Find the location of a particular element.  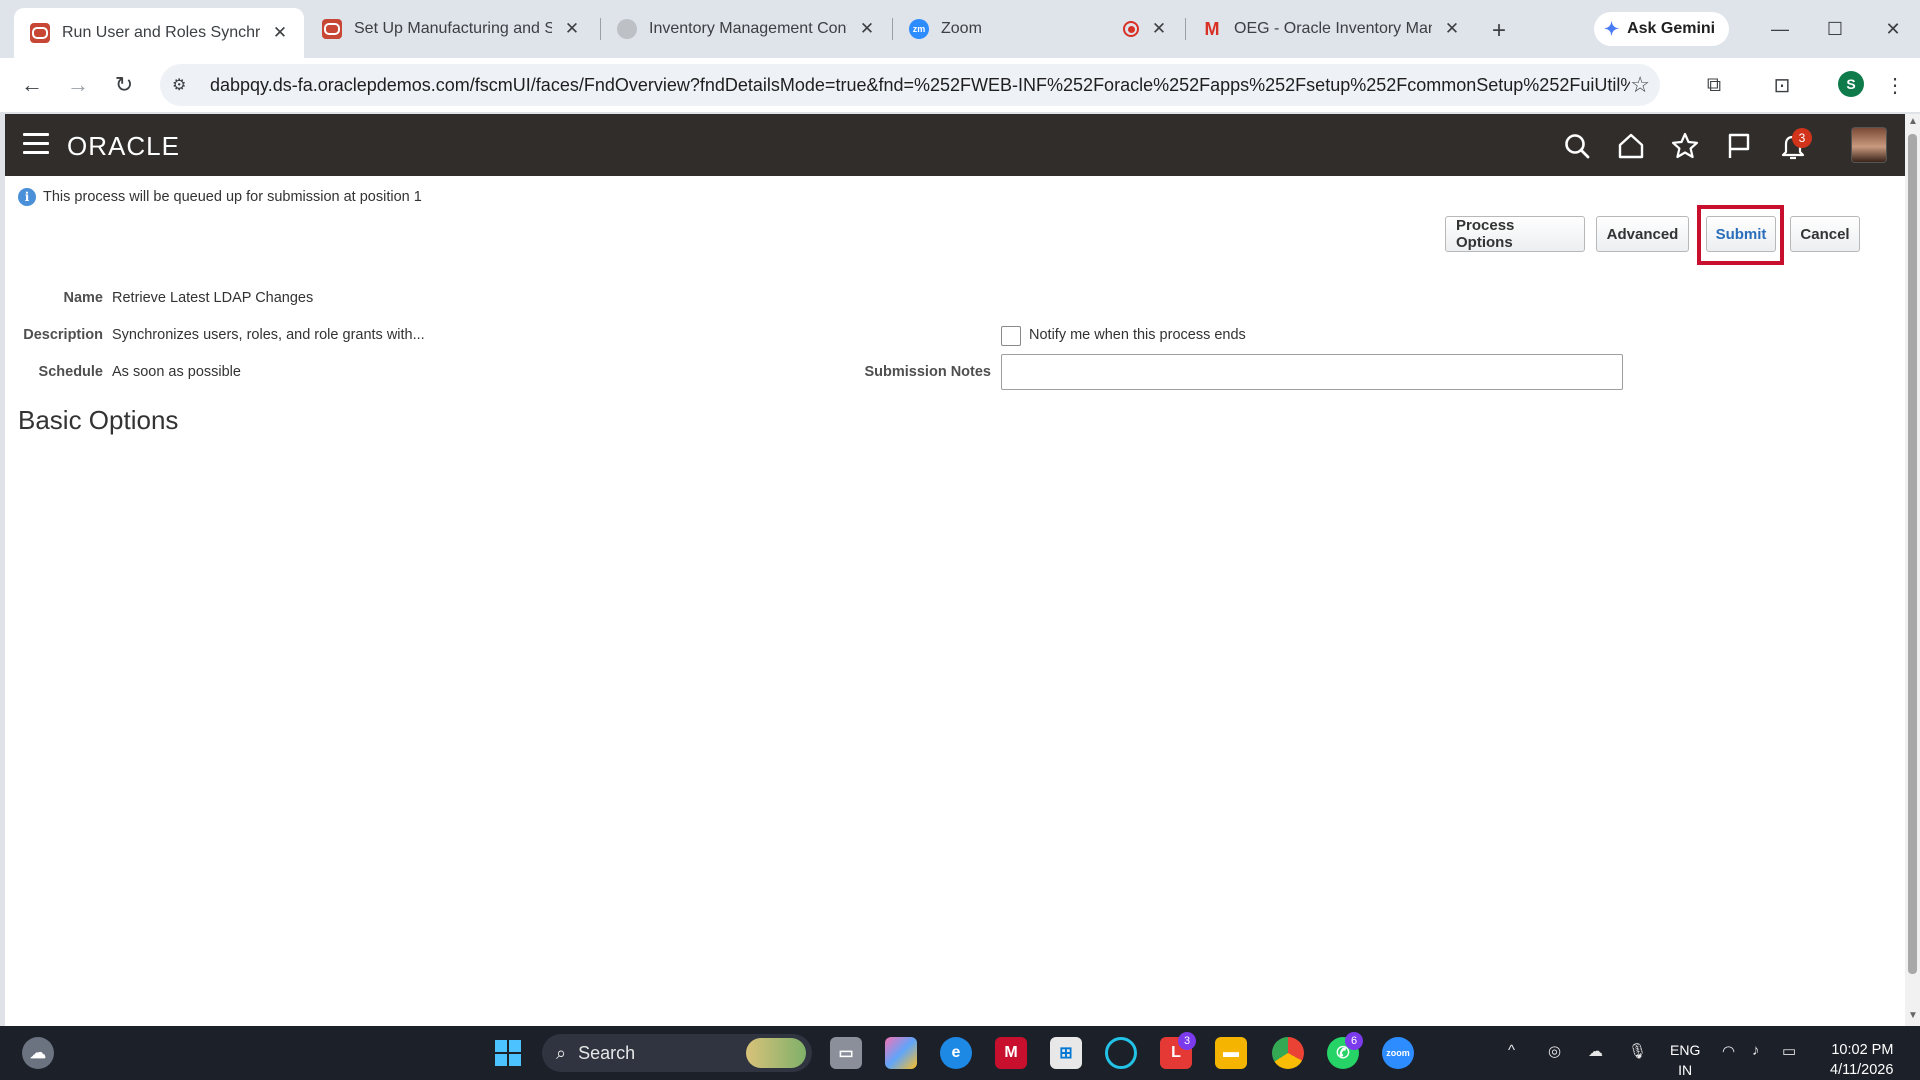

notify-checkbox is located at coordinates (1011, 336).